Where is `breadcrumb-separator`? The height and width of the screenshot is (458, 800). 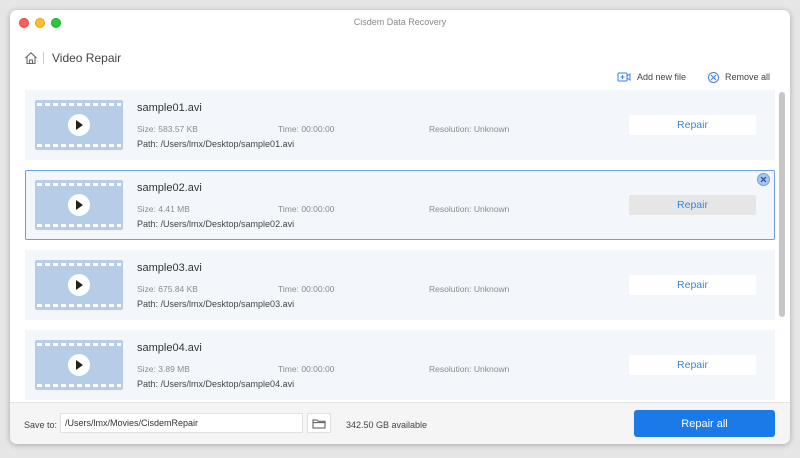
breadcrumb-separator is located at coordinates (43, 58).